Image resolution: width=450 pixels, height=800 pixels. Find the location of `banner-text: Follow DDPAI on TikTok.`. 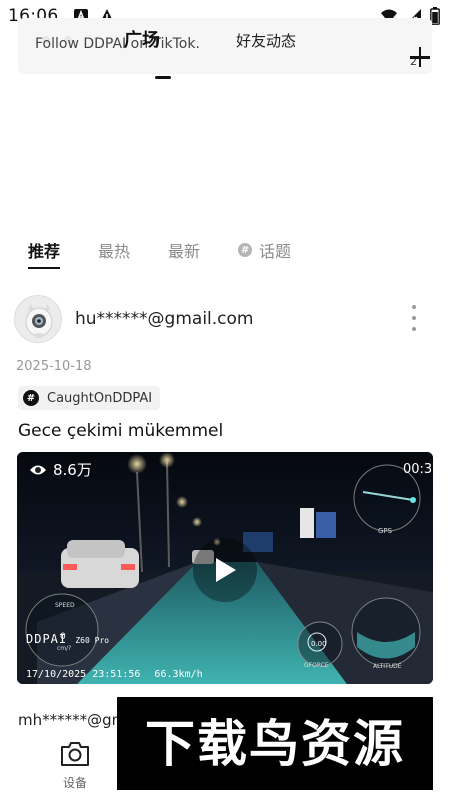

banner-text: Follow DDPAI on TikTok. is located at coordinates (117, 44).